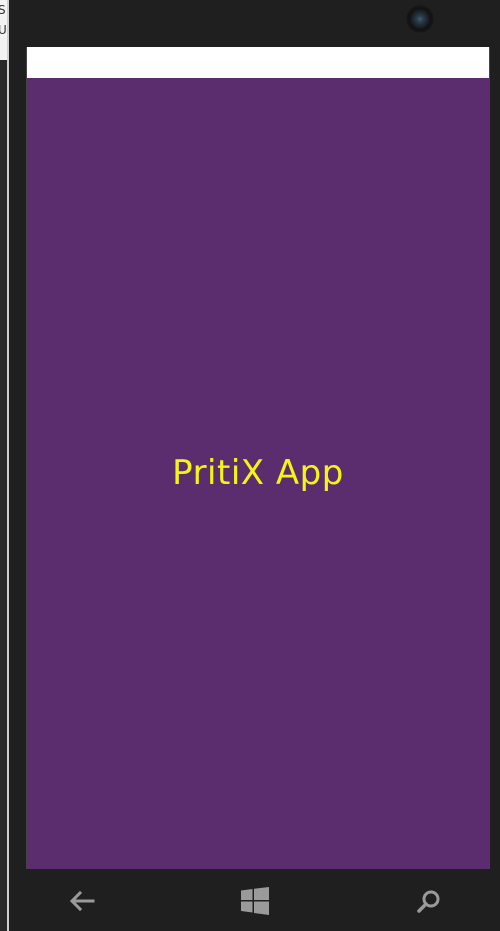  I want to click on background-text-2: U, so click(3, 30).